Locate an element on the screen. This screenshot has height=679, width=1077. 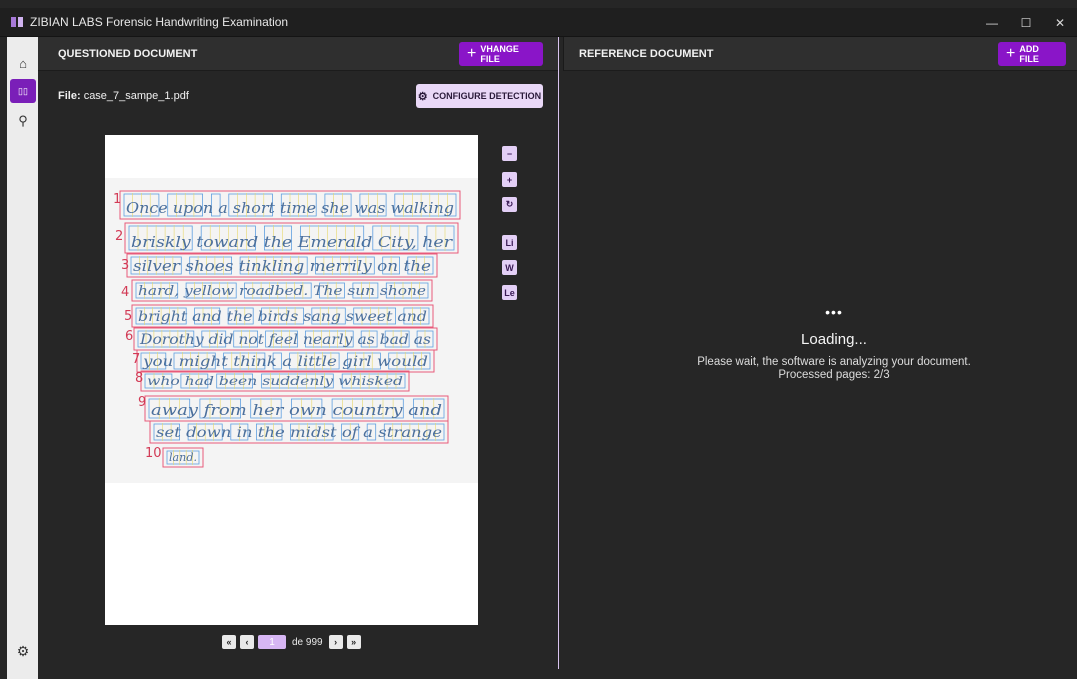
rotate-icon: ↻ is located at coordinates (509, 204).